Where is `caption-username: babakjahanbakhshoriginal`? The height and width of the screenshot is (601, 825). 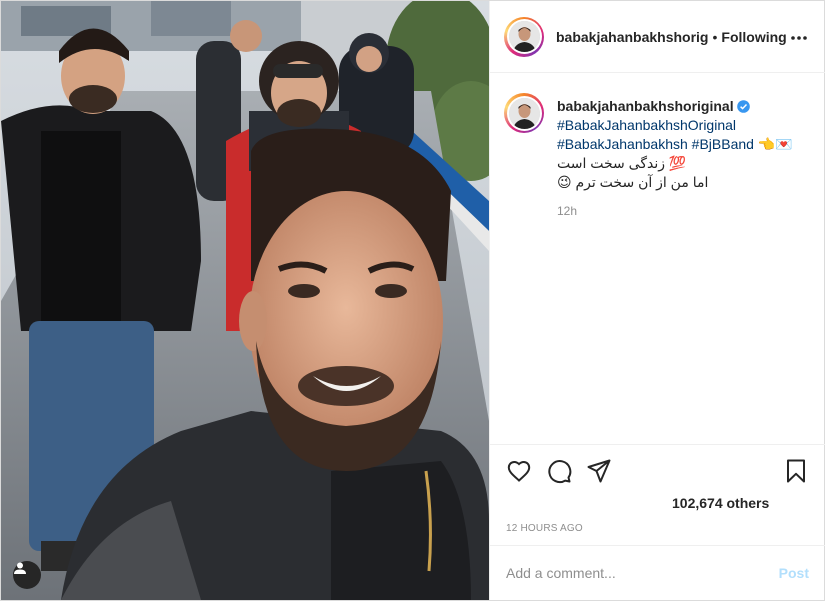
caption-username: babakjahanbakhshoriginal is located at coordinates (645, 106).